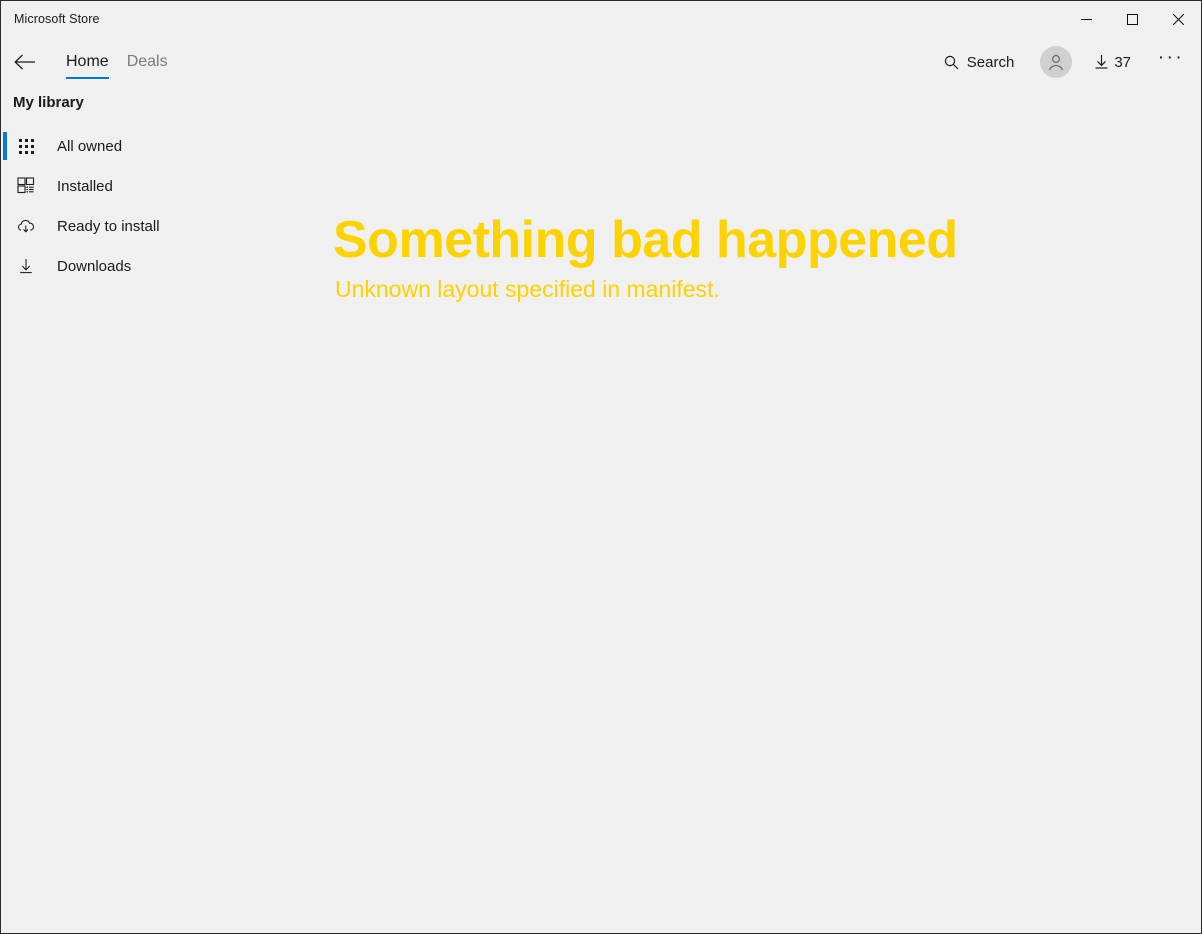 The width and height of the screenshot is (1202, 934). I want to click on navigation-bar: Home Deals Search 37 ···, so click(601, 62).